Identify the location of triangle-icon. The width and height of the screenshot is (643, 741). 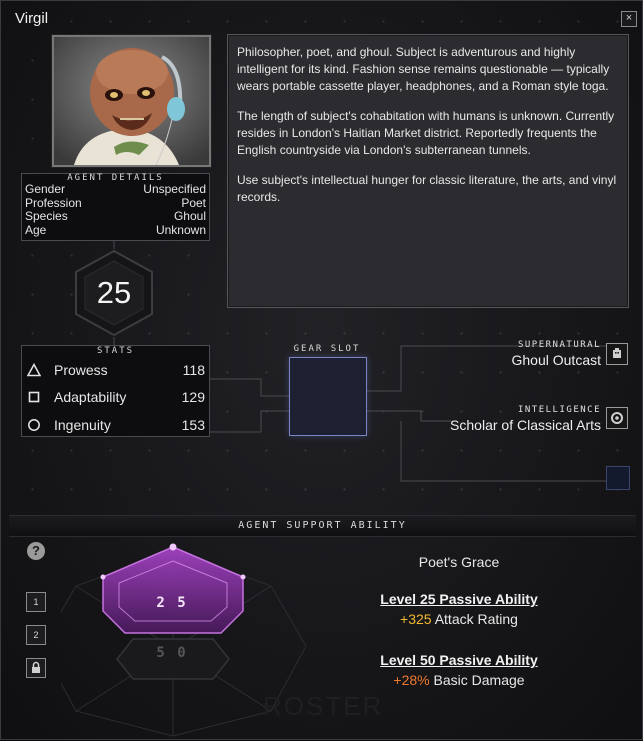
(34, 370).